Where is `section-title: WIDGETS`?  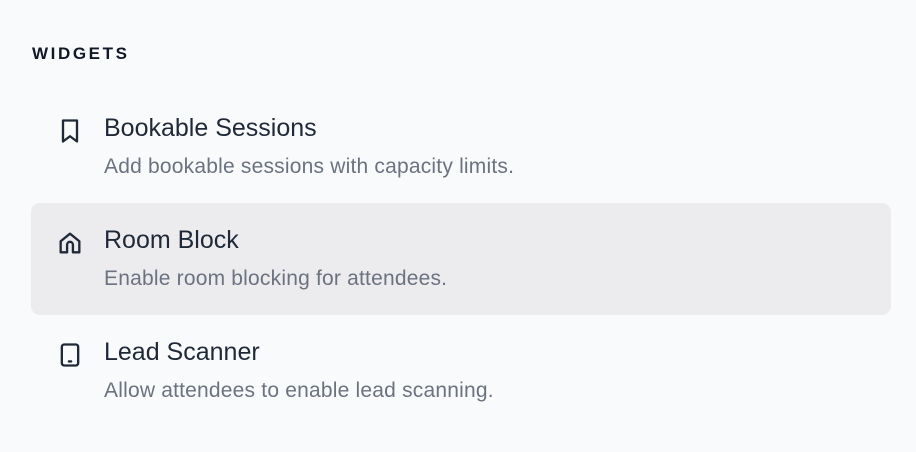 section-title: WIDGETS is located at coordinates (81, 53).